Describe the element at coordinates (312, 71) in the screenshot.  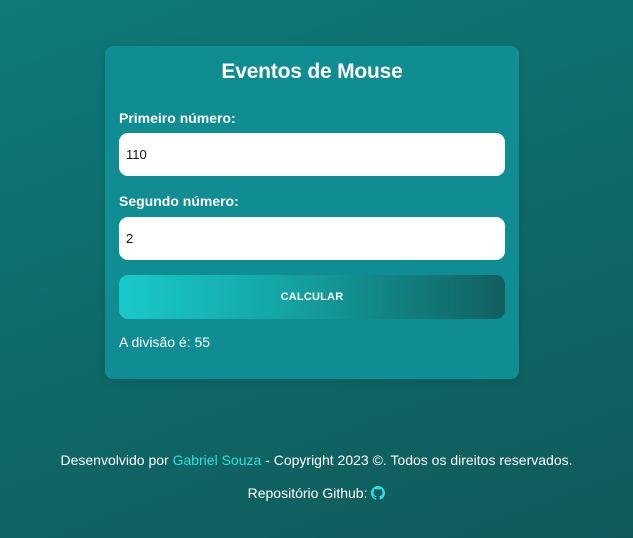
I see `page-title: Eventos de Mouse` at that location.